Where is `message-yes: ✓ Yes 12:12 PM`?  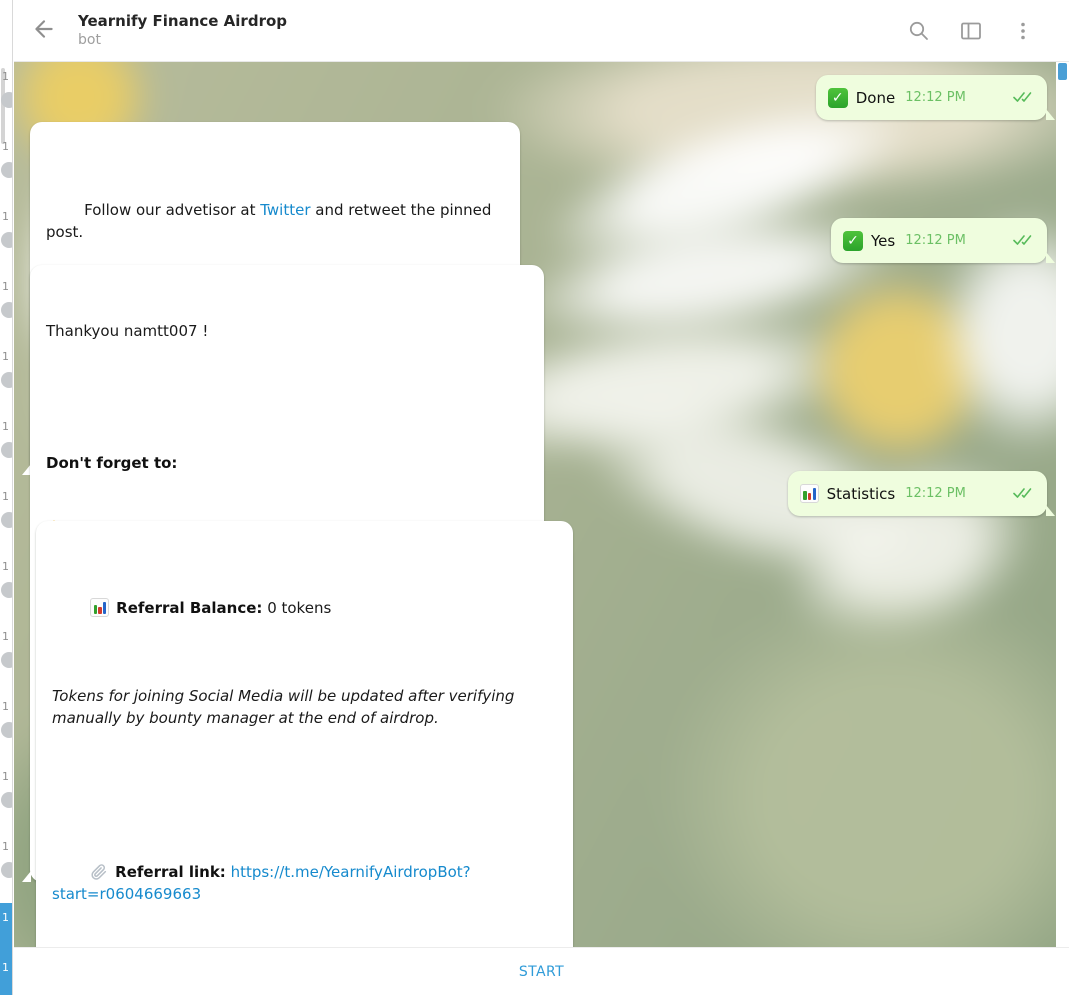
message-yes: ✓ Yes 12:12 PM is located at coordinates (943, 240).